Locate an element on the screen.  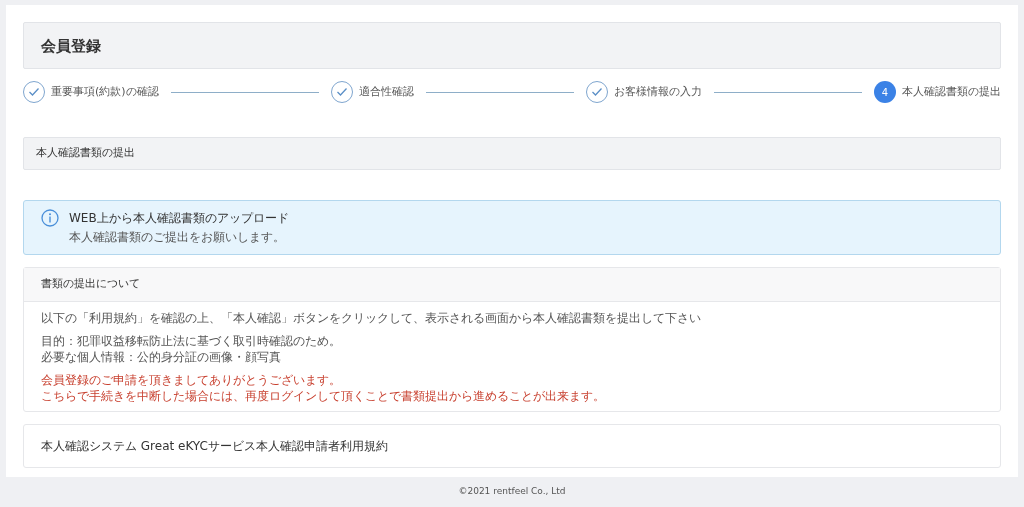
body-text: 目的：犯罪収益移転防止法に基づく取引時確認のため。 is located at coordinates (191, 341).